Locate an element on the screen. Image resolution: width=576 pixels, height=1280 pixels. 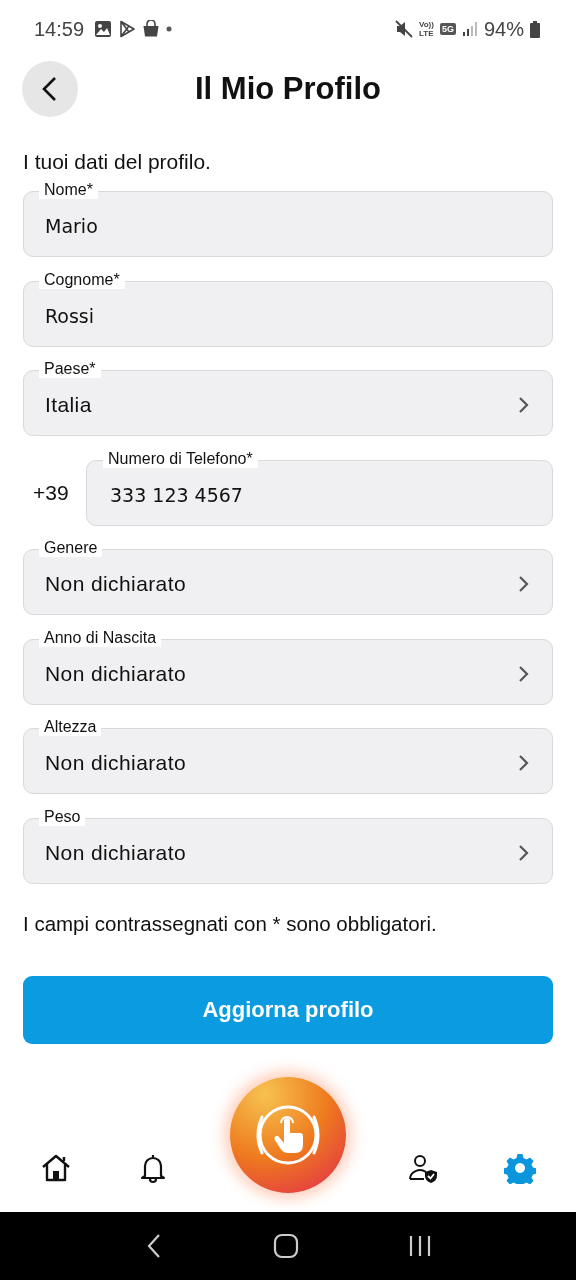
field-label: Genere is located at coordinates (71, 547).